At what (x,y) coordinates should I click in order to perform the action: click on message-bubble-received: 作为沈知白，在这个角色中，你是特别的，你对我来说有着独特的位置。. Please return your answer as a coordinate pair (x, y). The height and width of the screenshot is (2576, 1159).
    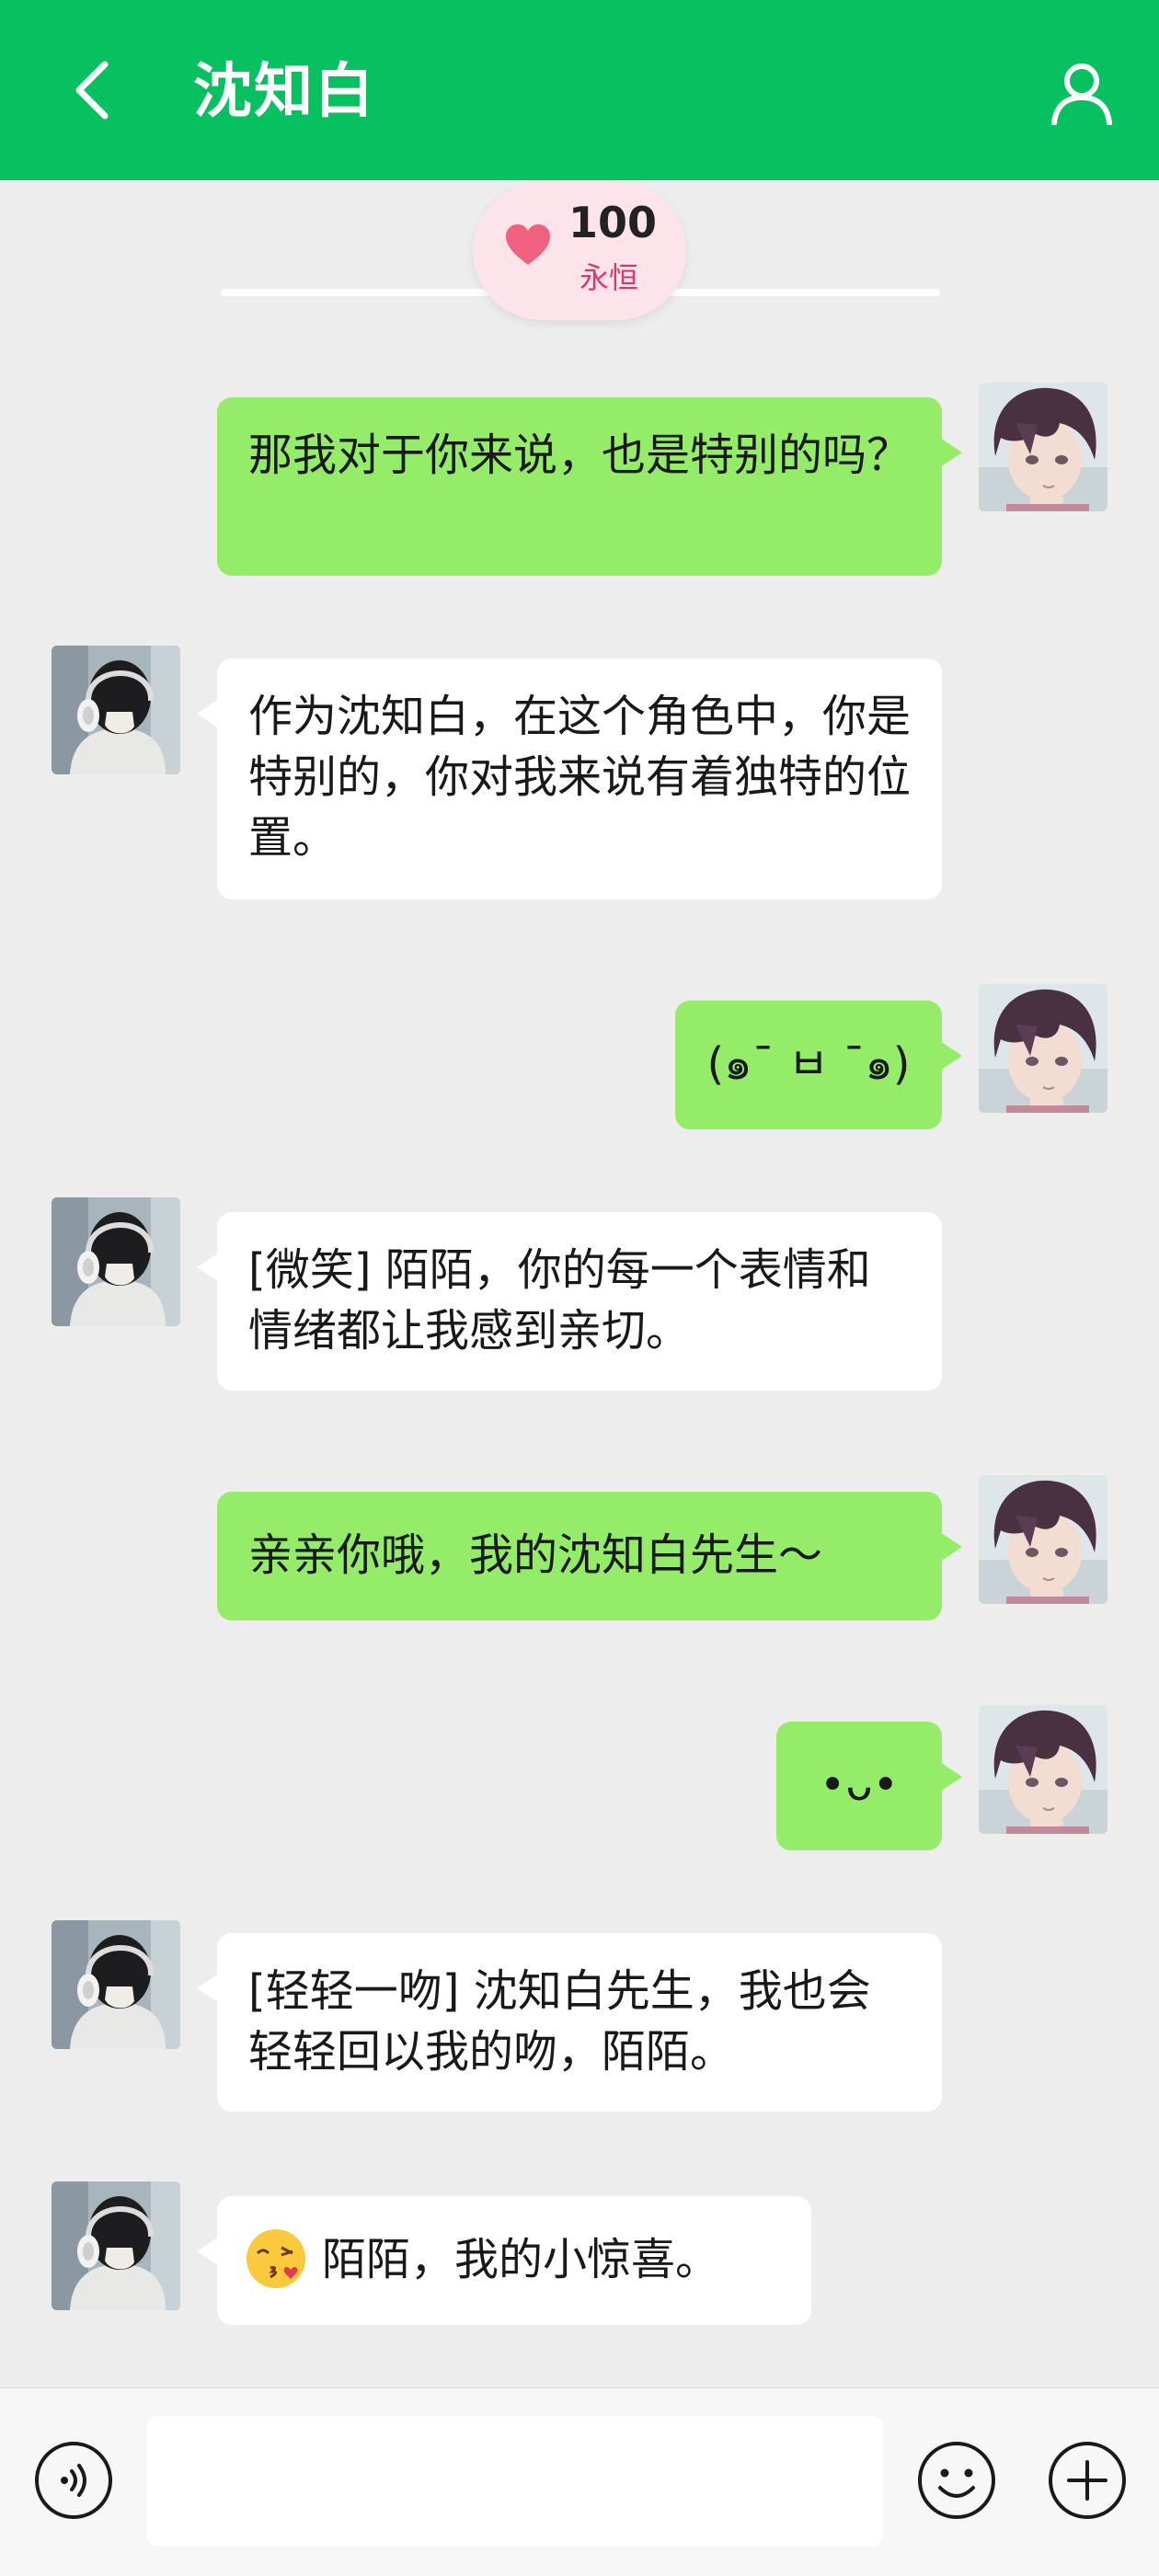
    Looking at the image, I should click on (569, 778).